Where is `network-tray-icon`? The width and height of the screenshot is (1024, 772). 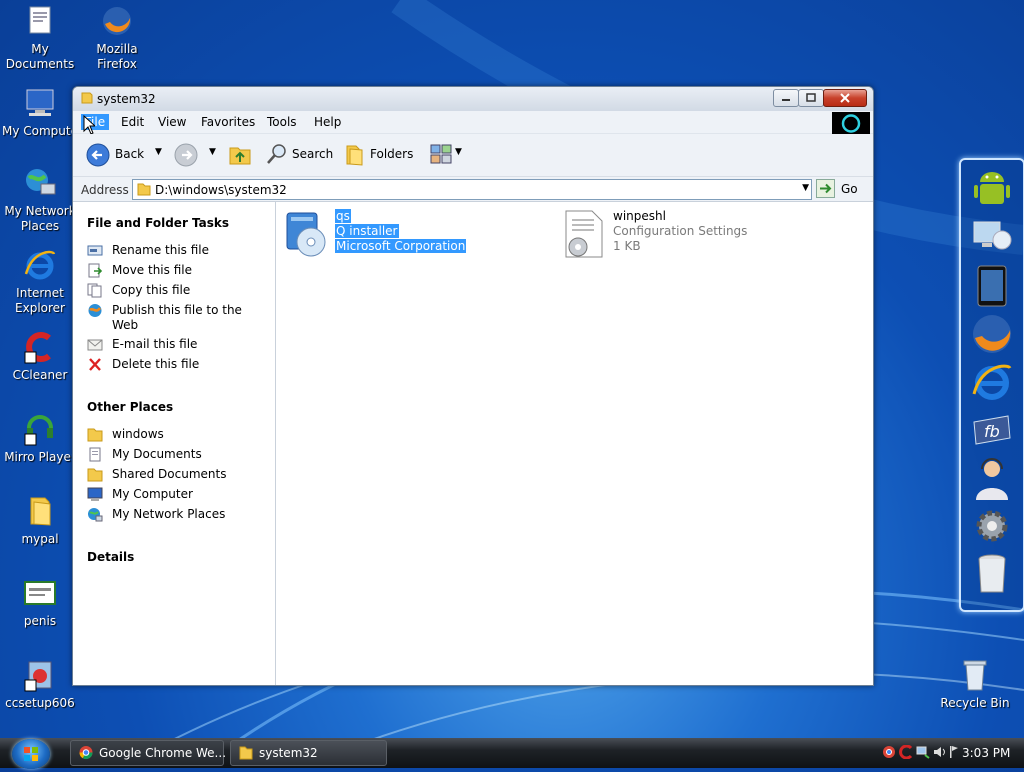
network-tray-icon is located at coordinates (923, 752).